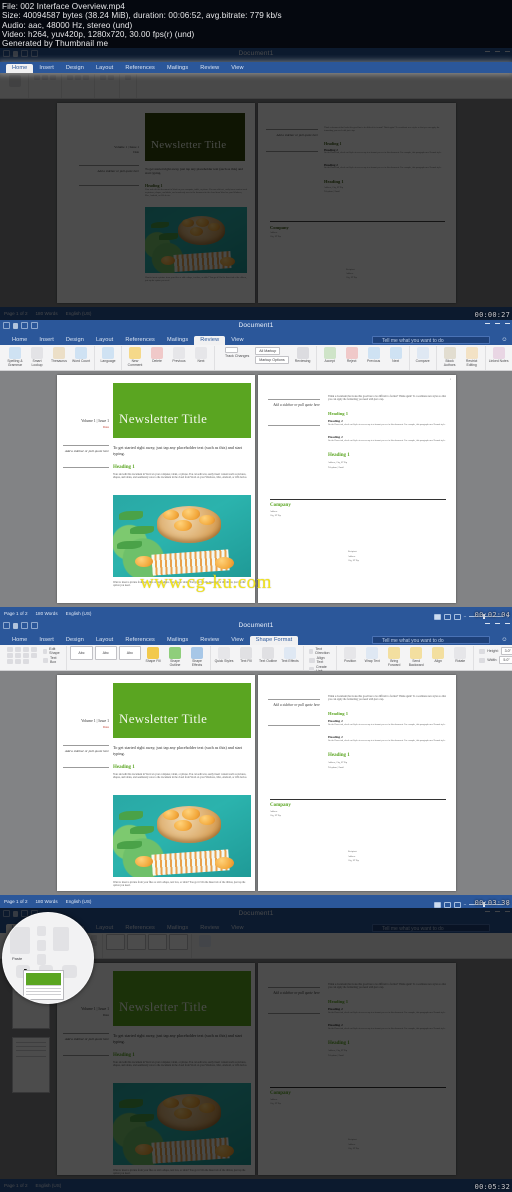  What do you see at coordinates (394, 657) in the screenshot?
I see `bring-forward-button: Bring Forward` at bounding box center [394, 657].